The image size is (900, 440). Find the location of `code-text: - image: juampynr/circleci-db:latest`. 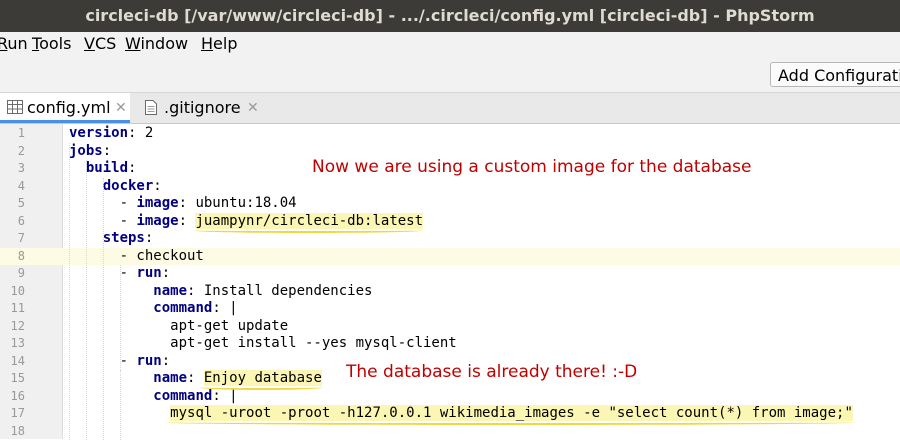

code-text: - image: juampynr/circleci-db:latest is located at coordinates (246, 222).